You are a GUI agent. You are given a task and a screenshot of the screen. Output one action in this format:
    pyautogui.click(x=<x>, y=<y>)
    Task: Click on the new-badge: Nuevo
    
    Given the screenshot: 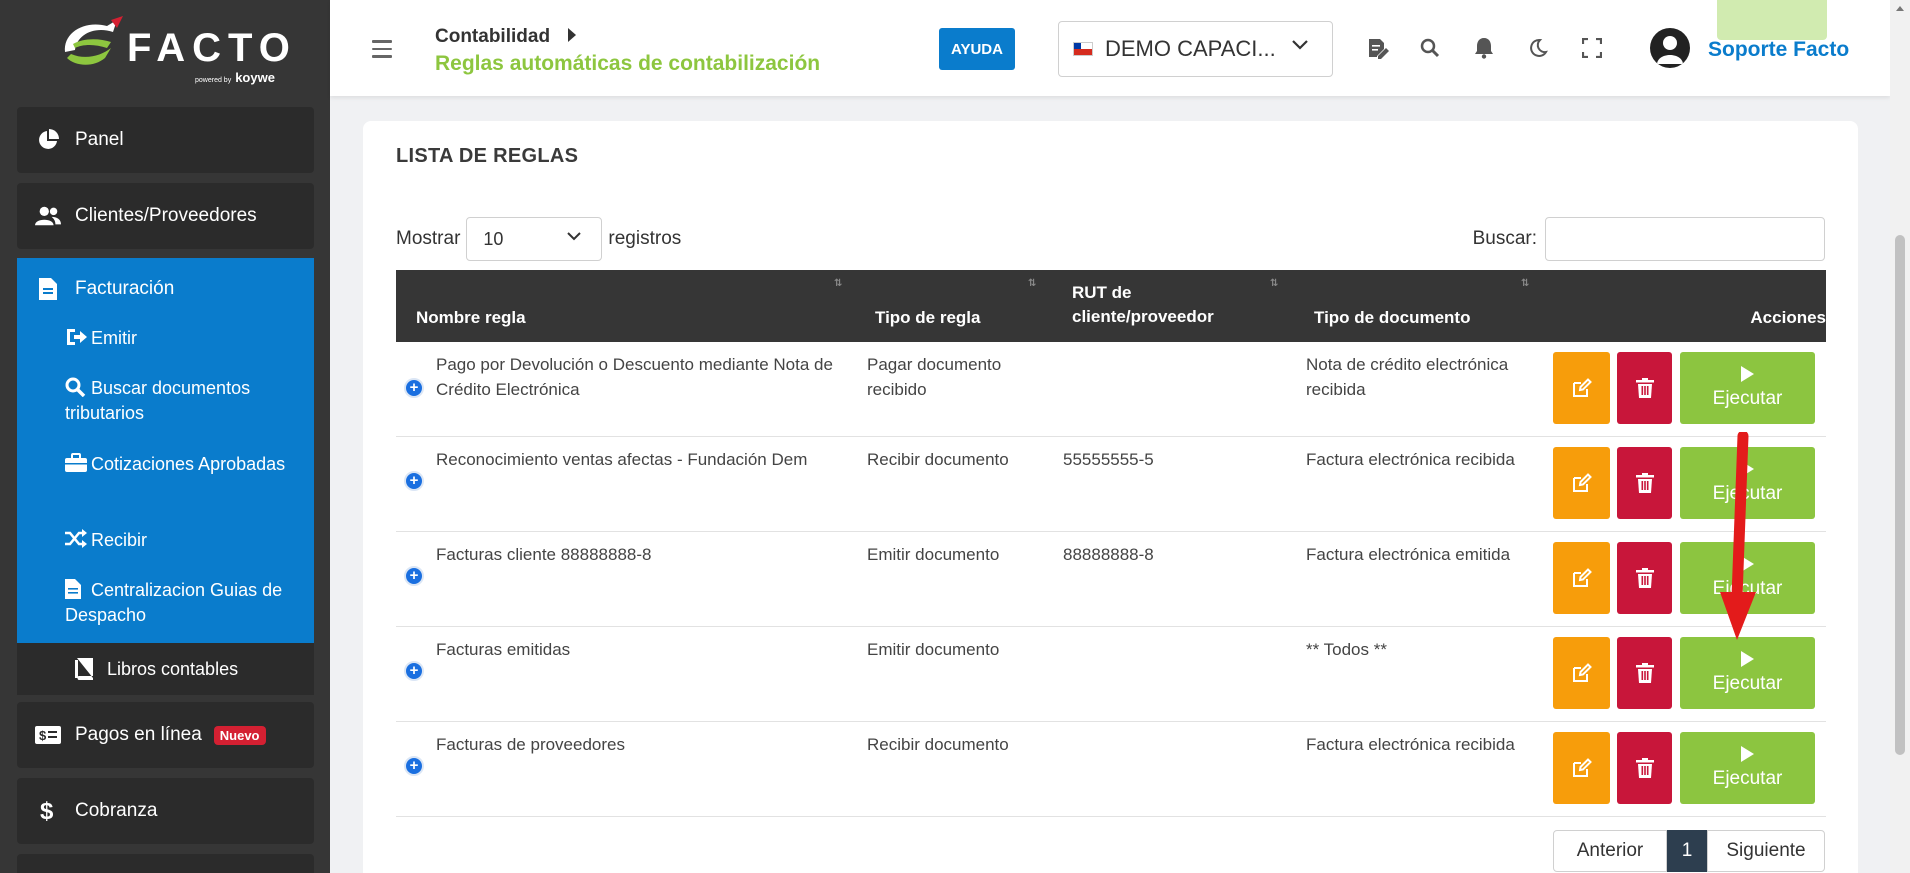 What is the action you would take?
    pyautogui.click(x=239, y=735)
    